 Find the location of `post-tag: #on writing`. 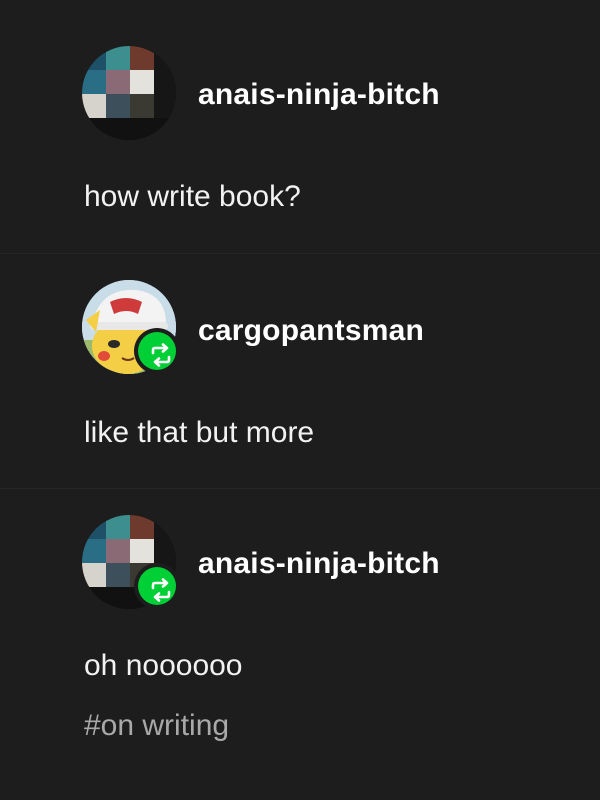

post-tag: #on writing is located at coordinates (156, 726).